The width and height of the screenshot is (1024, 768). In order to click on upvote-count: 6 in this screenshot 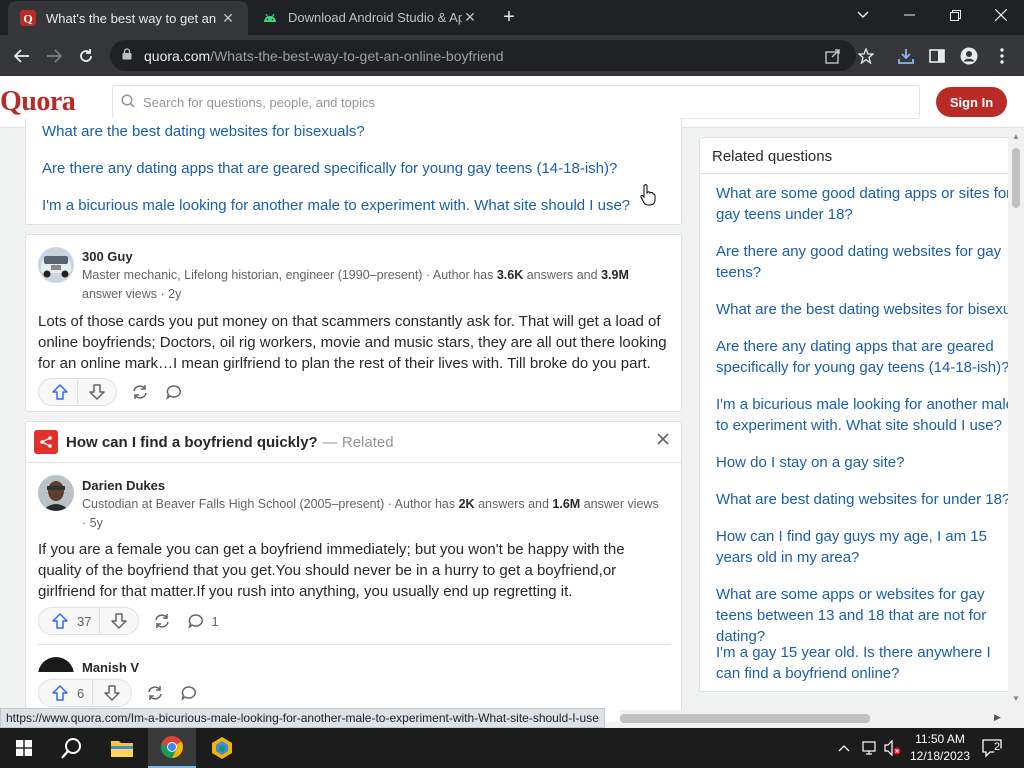, I will do `click(81, 693)`.